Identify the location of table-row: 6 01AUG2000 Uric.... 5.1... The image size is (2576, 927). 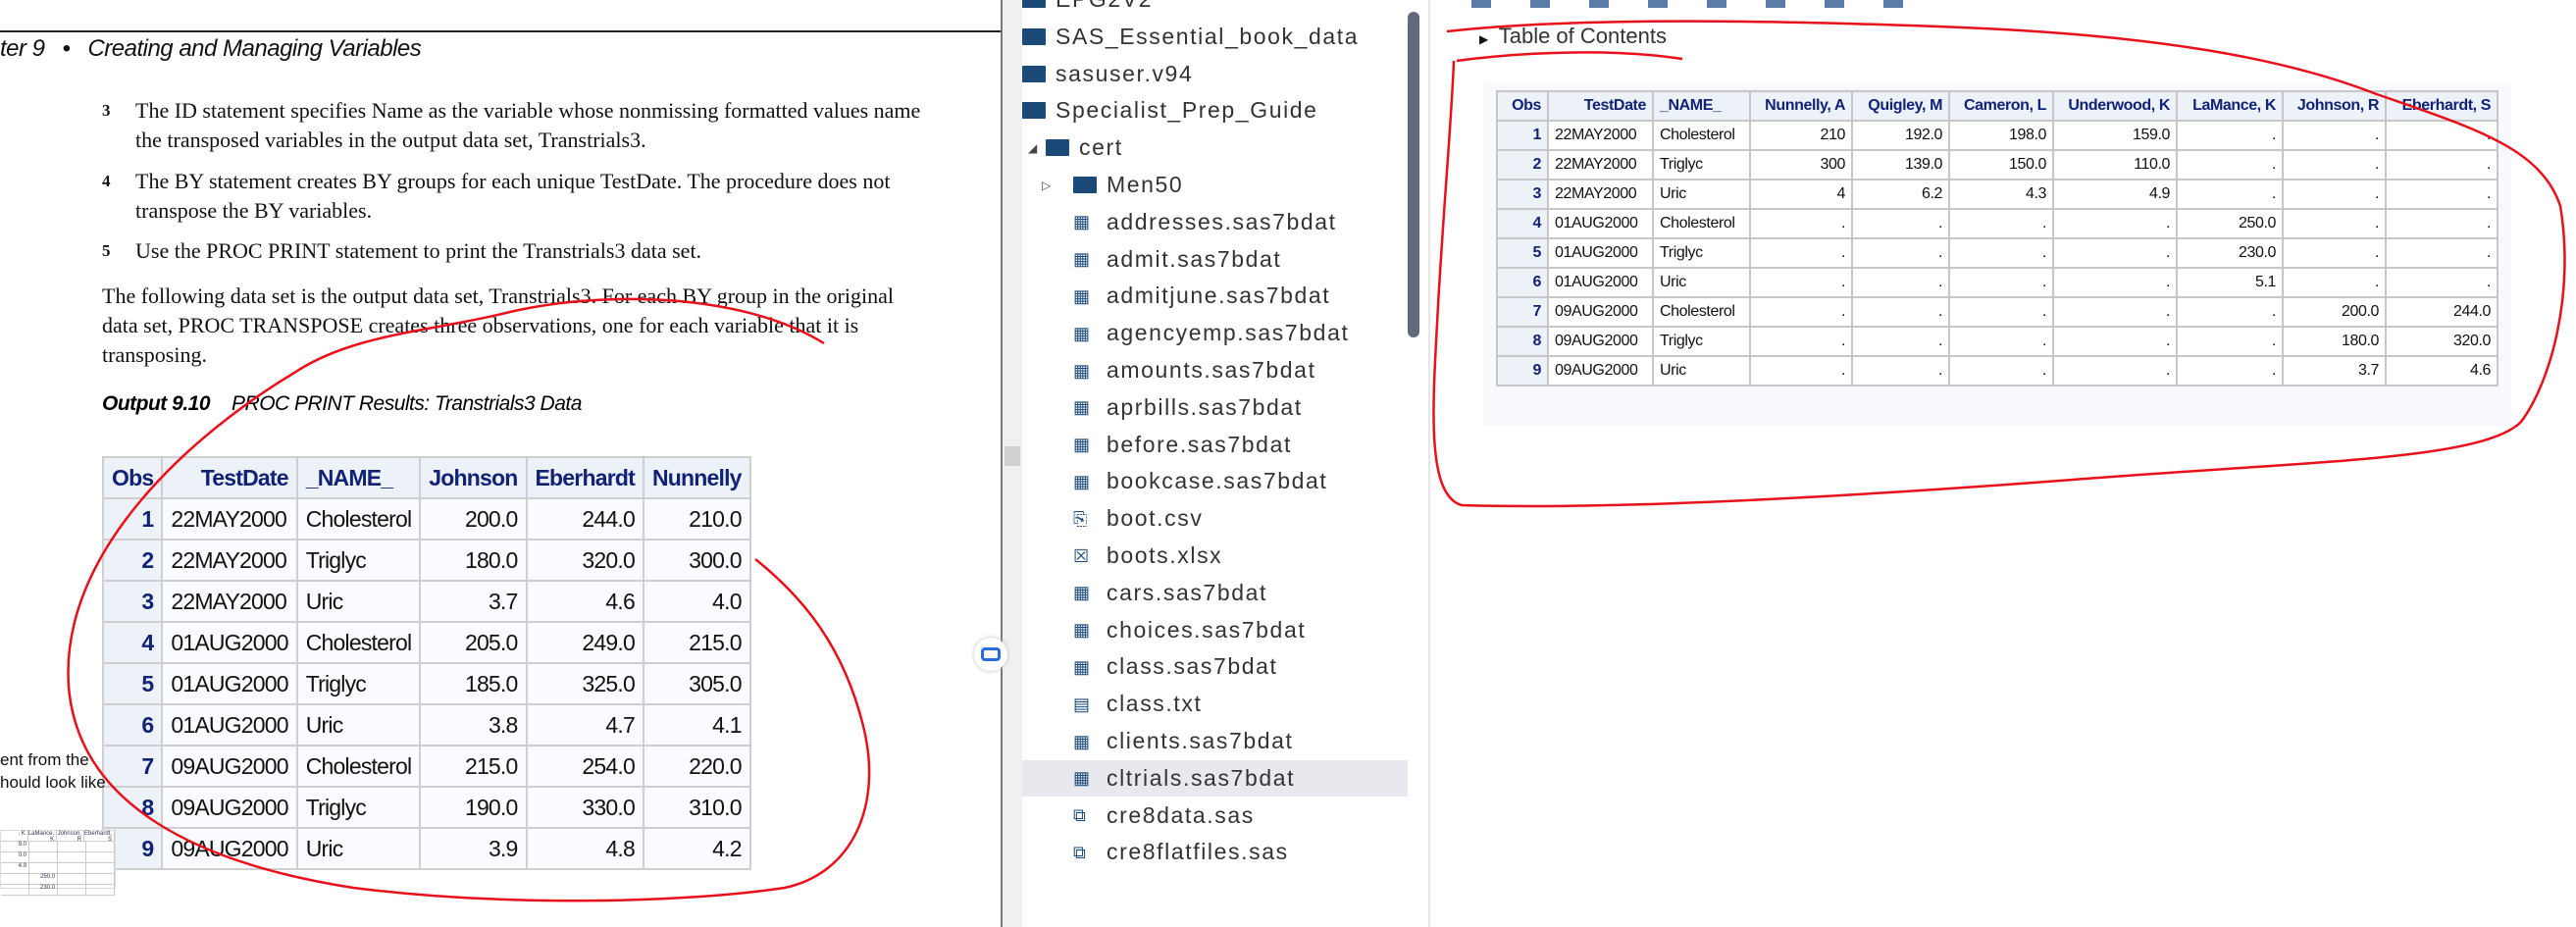
(1997, 282).